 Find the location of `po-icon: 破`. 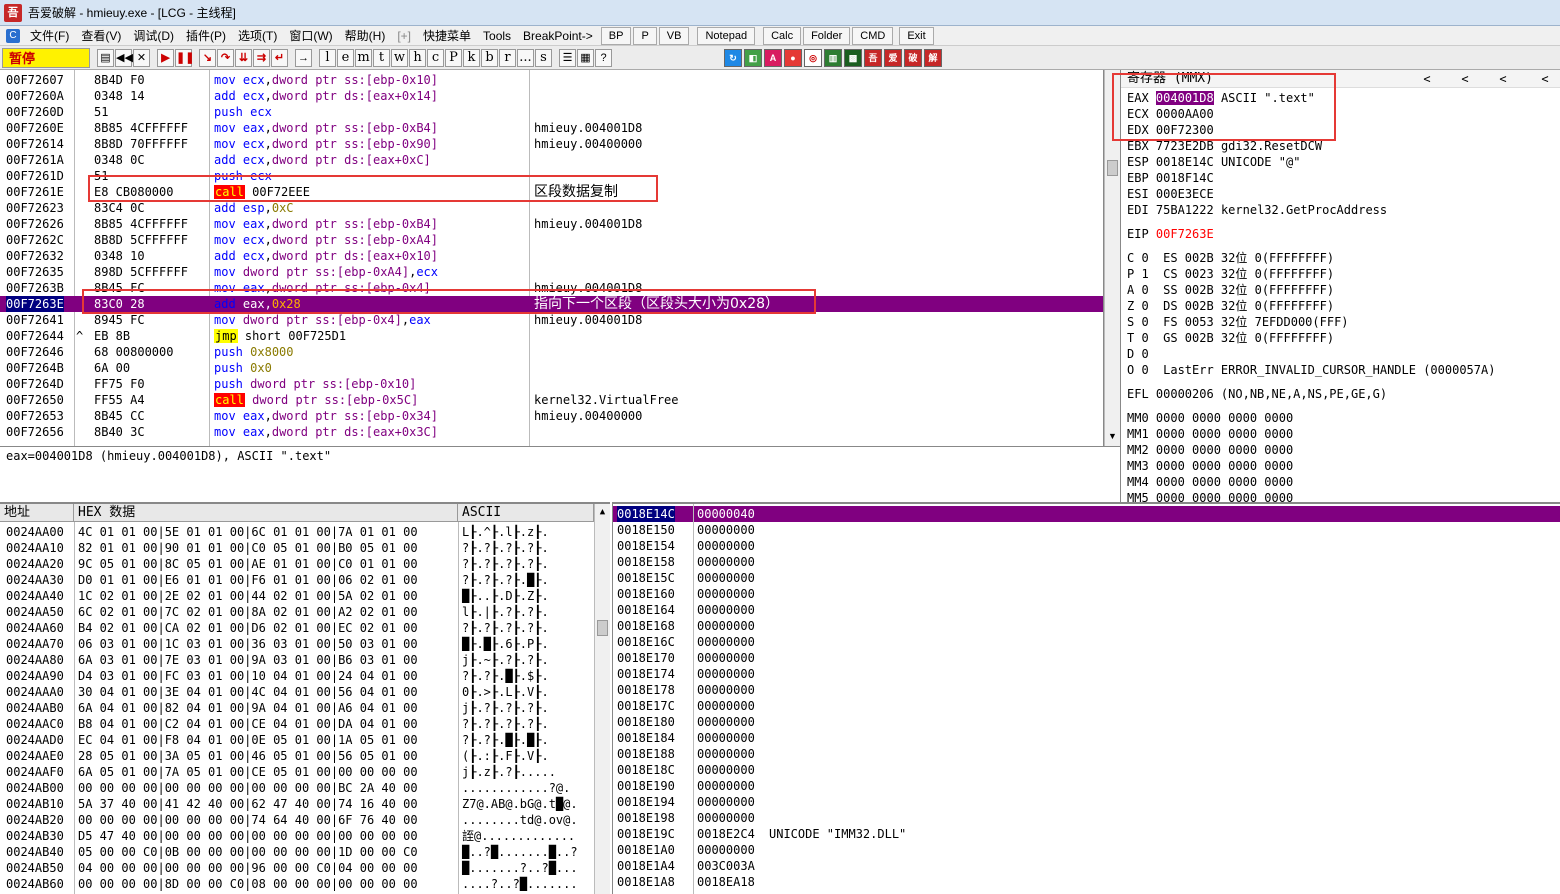

po-icon: 破 is located at coordinates (913, 57).